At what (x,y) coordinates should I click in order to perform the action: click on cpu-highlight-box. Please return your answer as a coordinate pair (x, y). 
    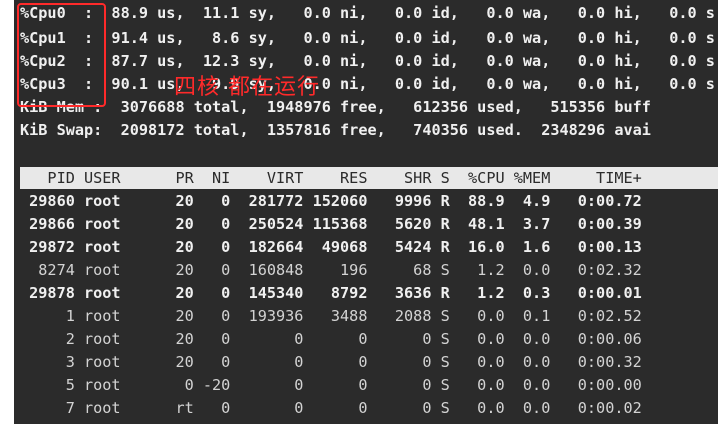
    Looking at the image, I should click on (61, 55).